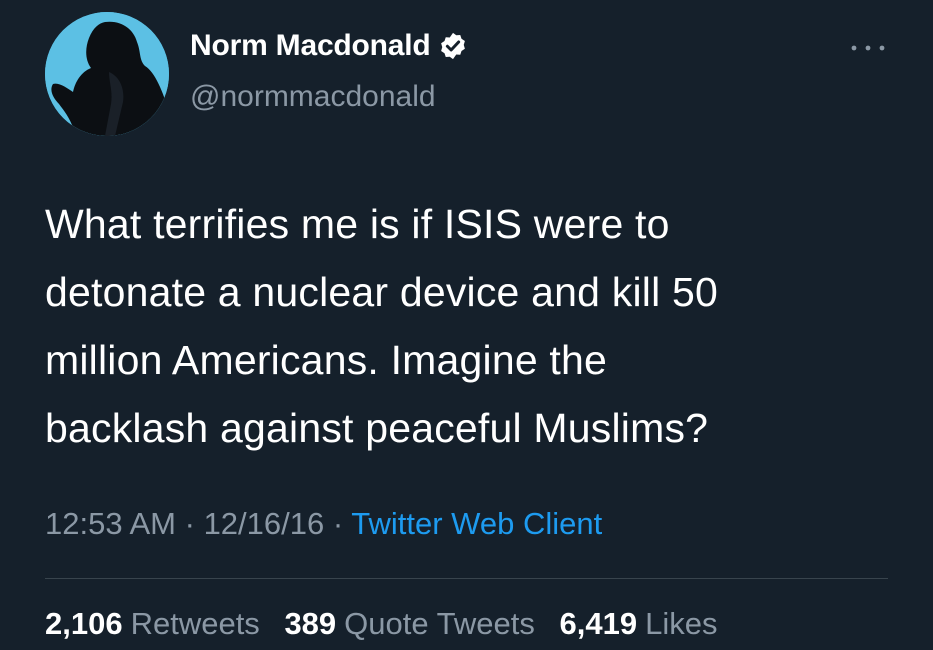 This screenshot has width=933, height=650. Describe the element at coordinates (439, 623) in the screenshot. I see `quote-tweets-label: Quote Tweets` at that location.